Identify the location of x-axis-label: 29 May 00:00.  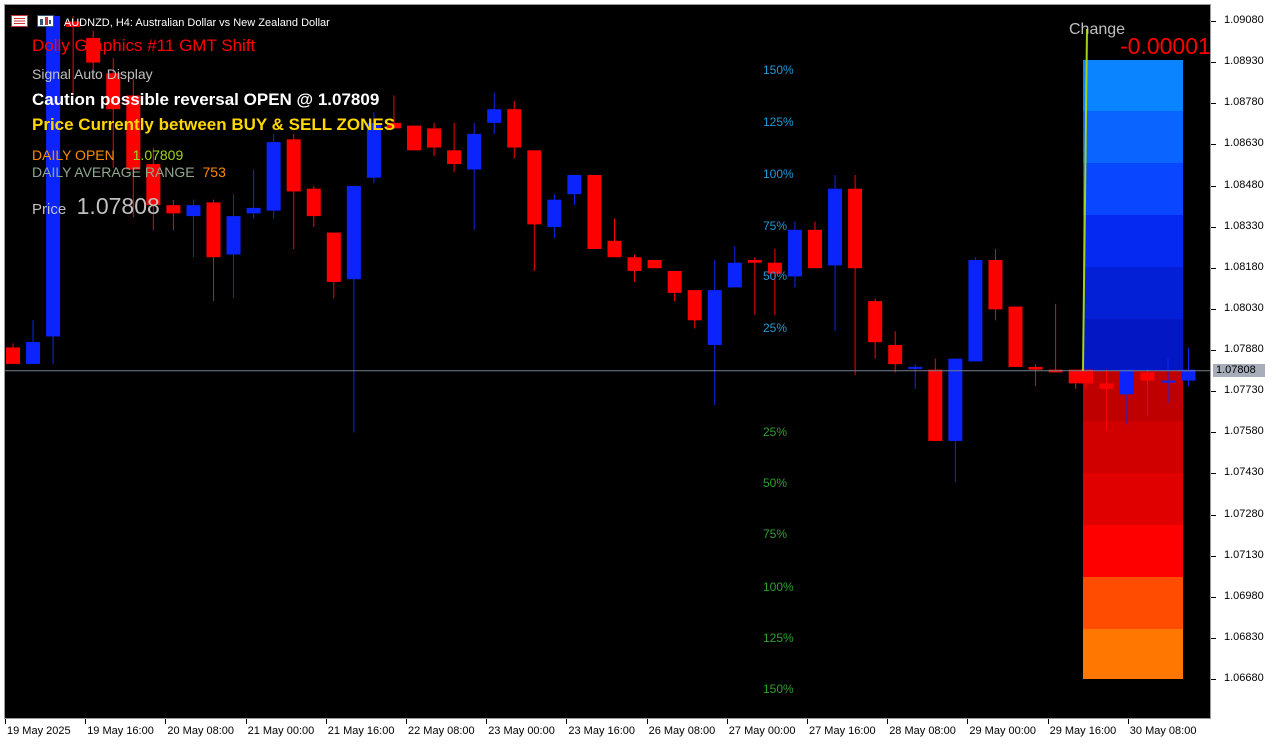
(1003, 731).